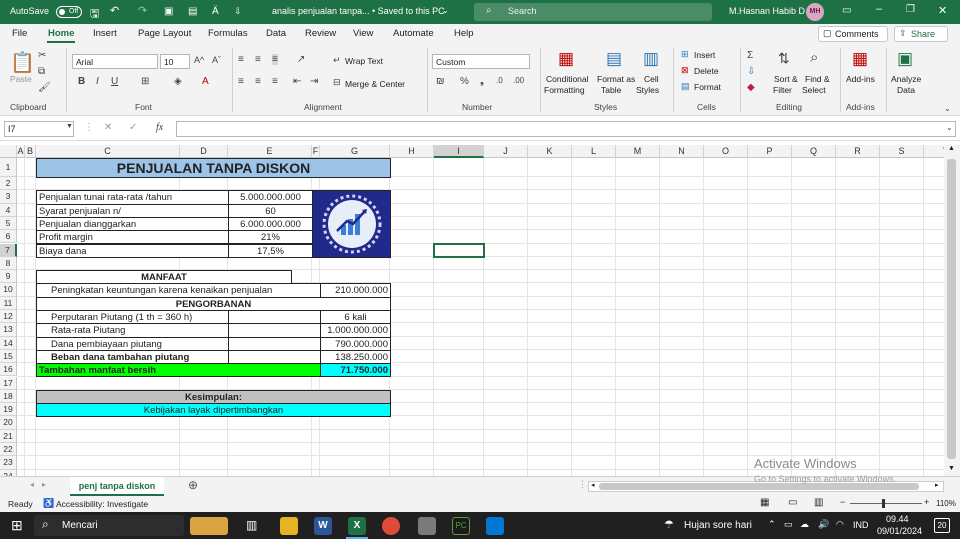 This screenshot has height=539, width=960. I want to click on search-highlight-icon, so click(209, 526).